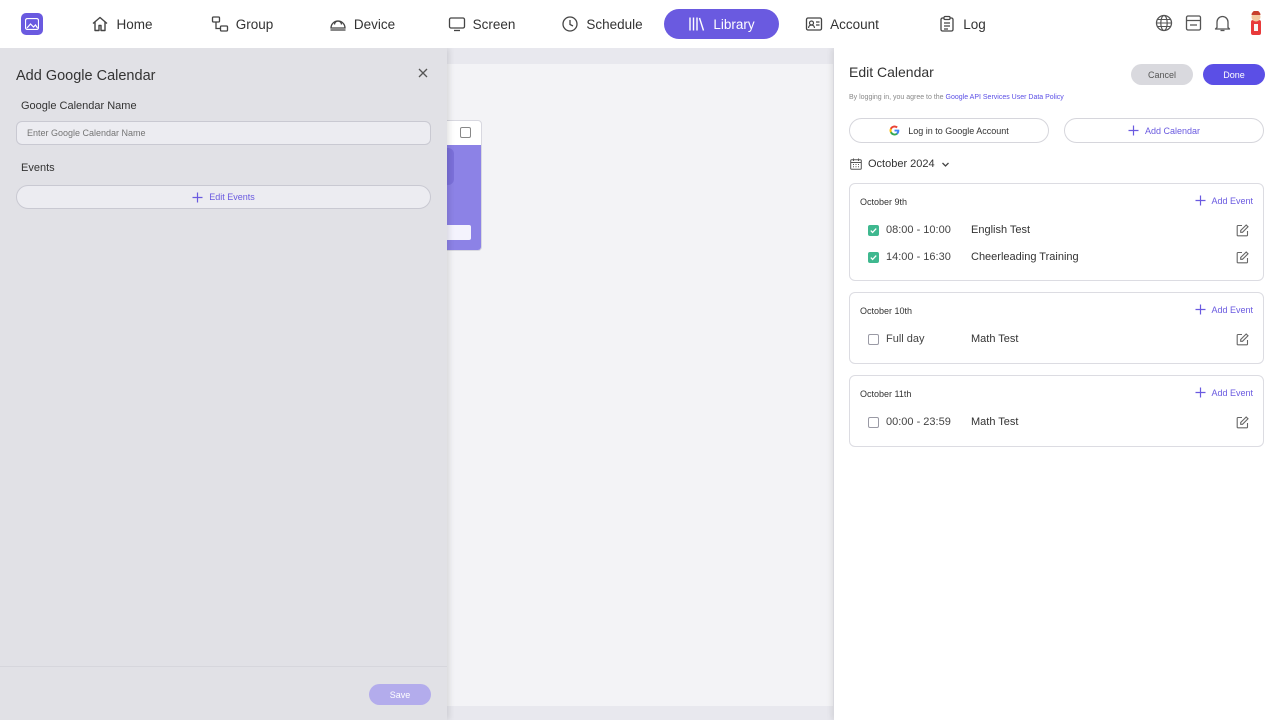  I want to click on google-icon, so click(894, 130).